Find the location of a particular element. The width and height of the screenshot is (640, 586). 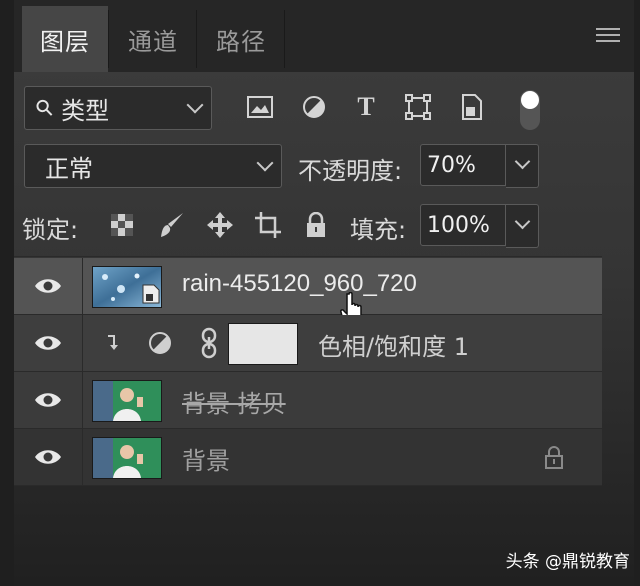

filter-toggle is located at coordinates (530, 110).